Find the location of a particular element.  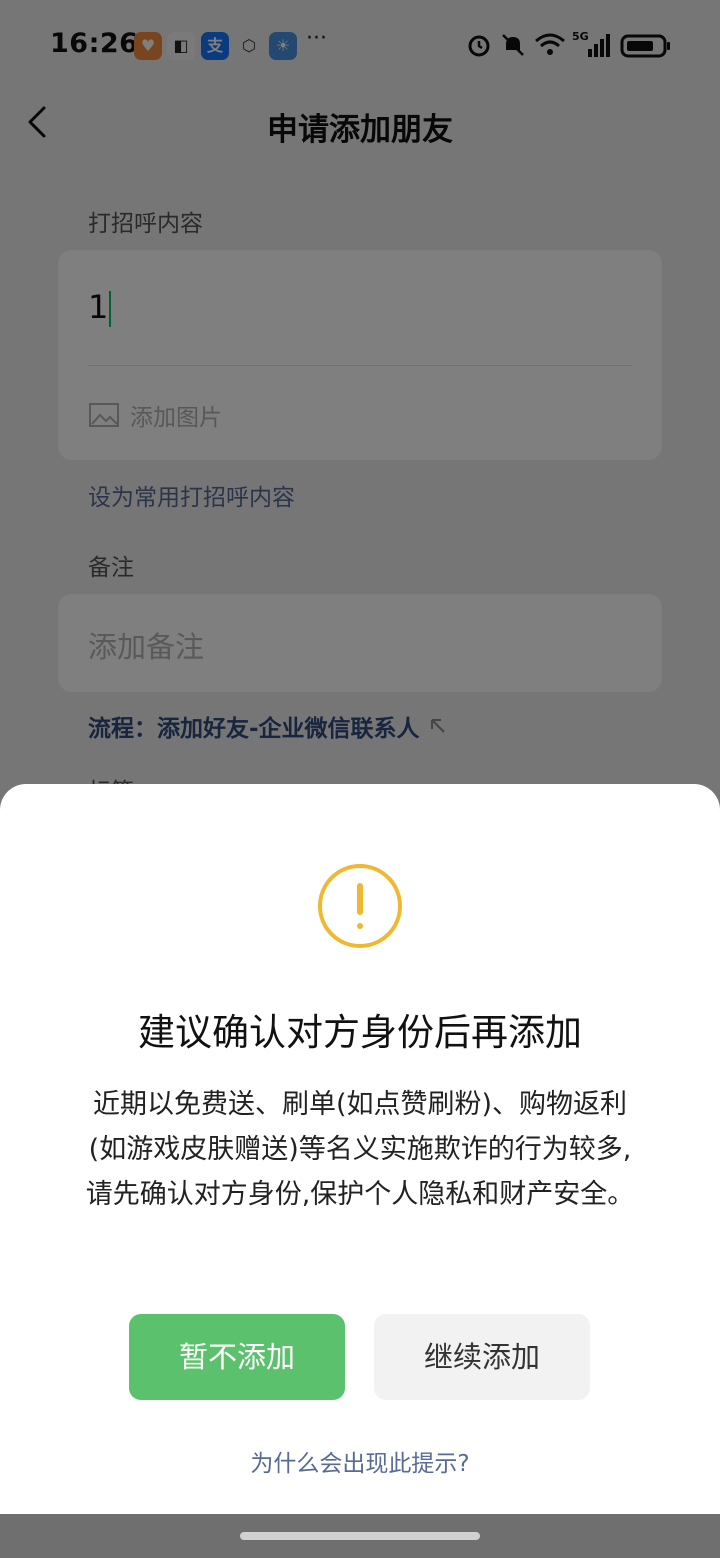

dialog-message-line: 请先确认对方身份,保护个人隐私和财产安全。 is located at coordinates (360, 1194).